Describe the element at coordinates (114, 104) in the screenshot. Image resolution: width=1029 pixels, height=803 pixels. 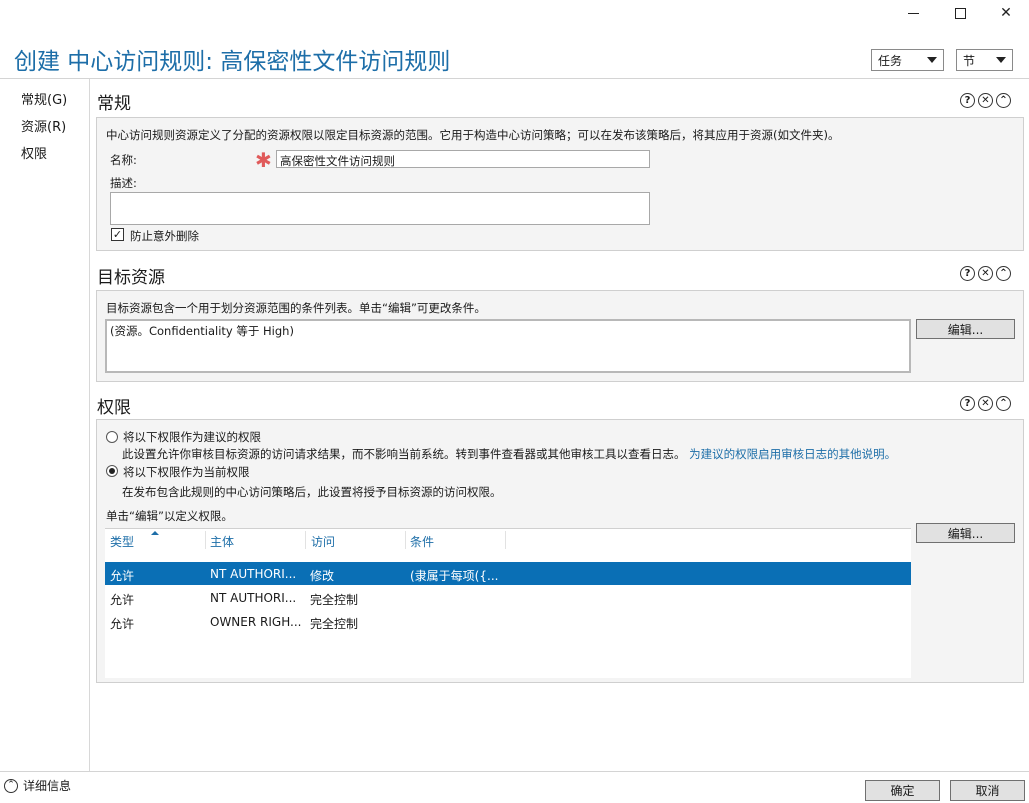
I see `general-section-title: 常规` at that location.